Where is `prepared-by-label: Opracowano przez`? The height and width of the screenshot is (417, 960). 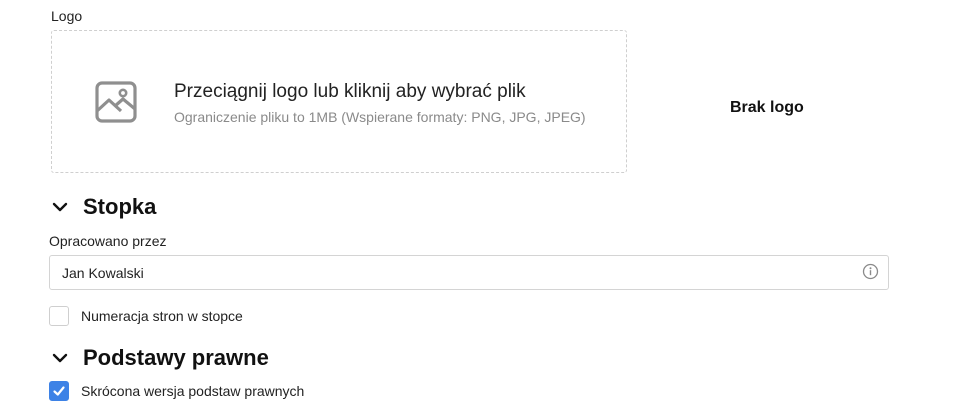 prepared-by-label: Opracowano przez is located at coordinates (108, 241).